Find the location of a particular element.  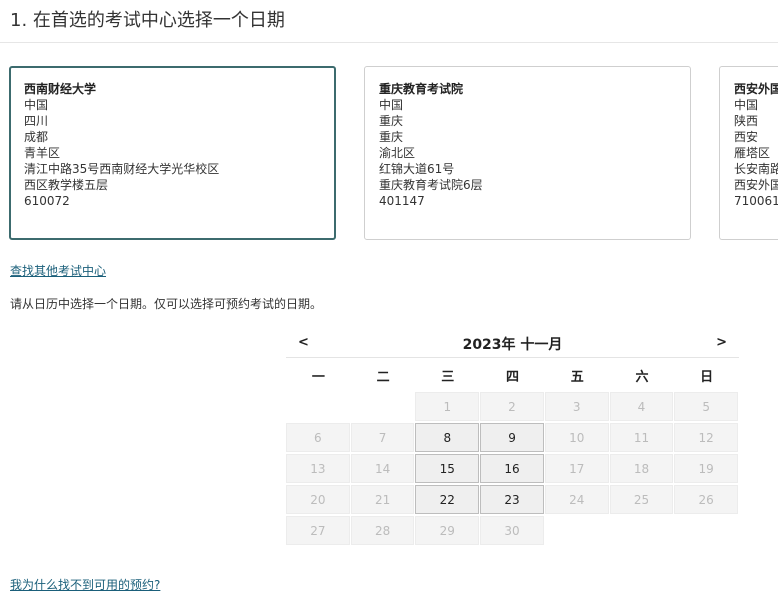

why-no-appointments-link: 我为什么找不到可用的预约? is located at coordinates (85, 584).